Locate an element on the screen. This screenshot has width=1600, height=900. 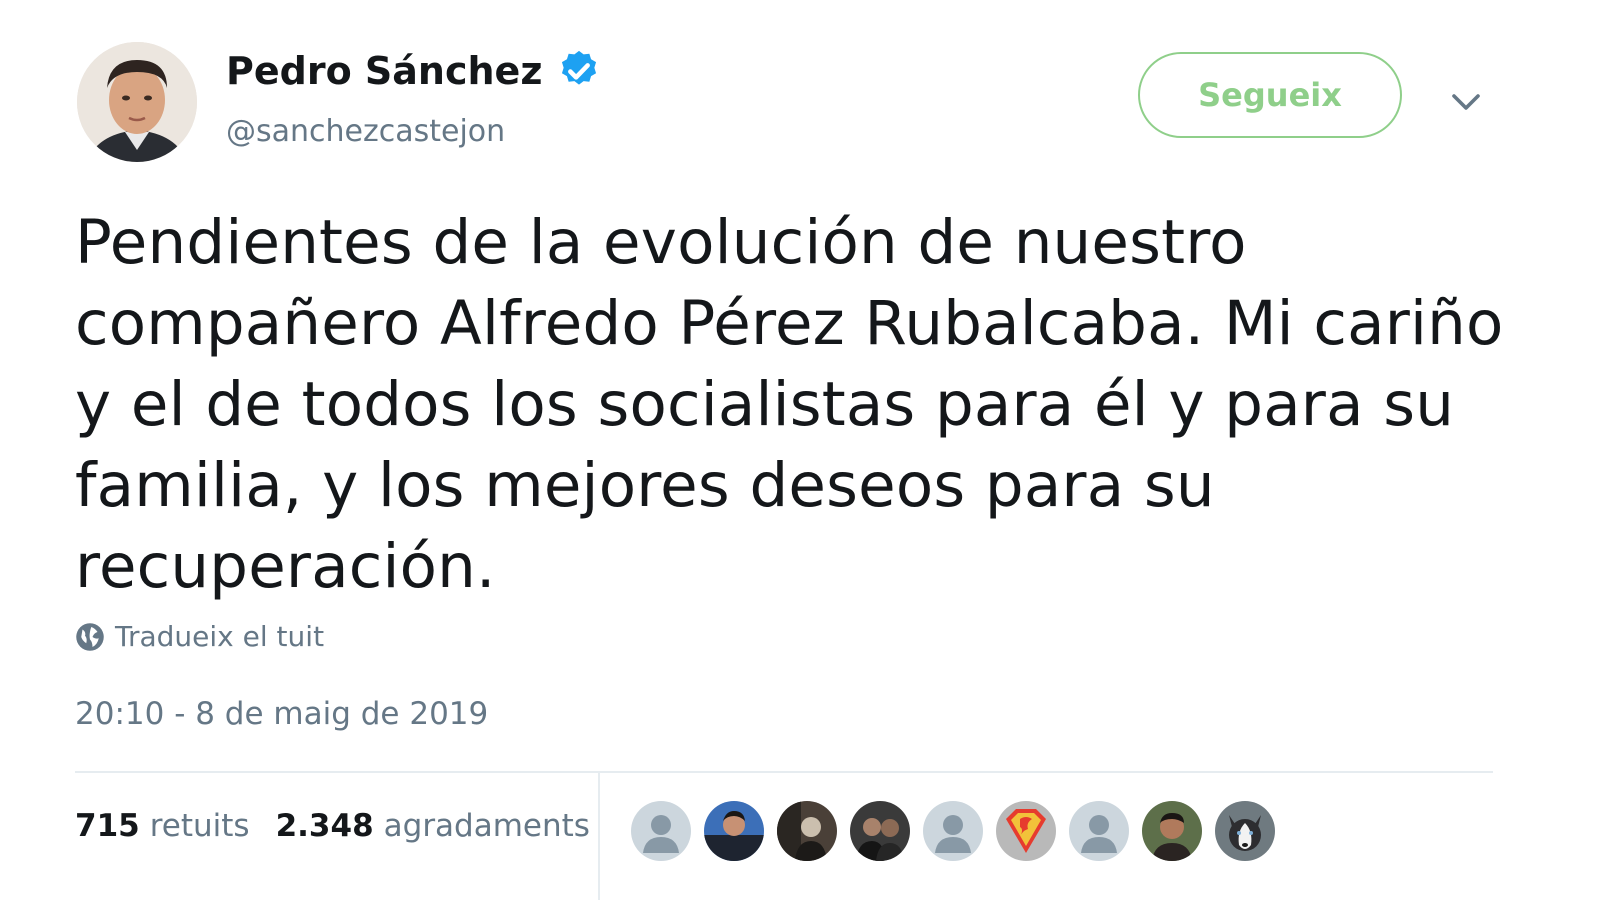
author-name-text: Pedro Sánchez is located at coordinates (384, 71).